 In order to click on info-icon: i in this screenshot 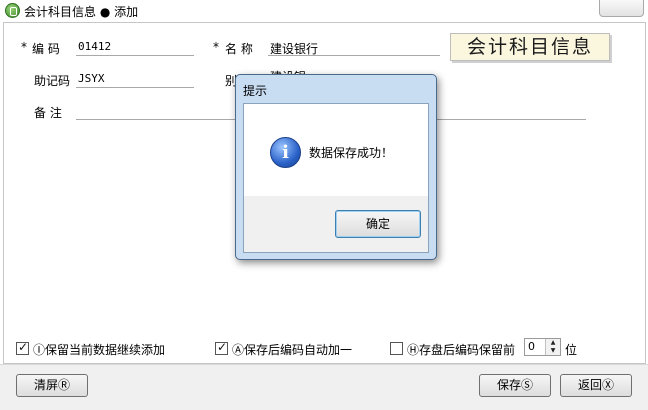, I will do `click(285, 152)`.